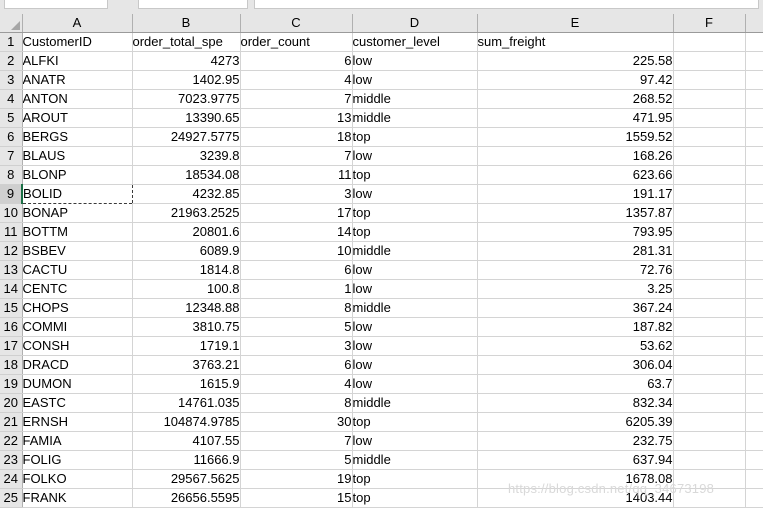 The image size is (763, 510). I want to click on cell-B4: 7023.9775, so click(186, 99).